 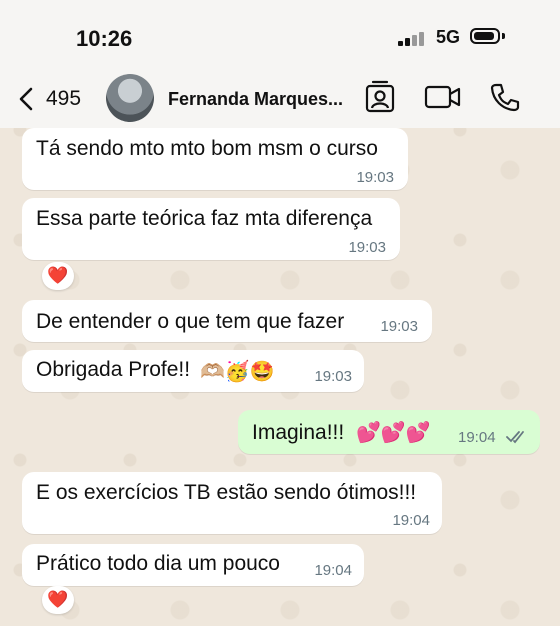 I want to click on double-check-icon, so click(x=515, y=437).